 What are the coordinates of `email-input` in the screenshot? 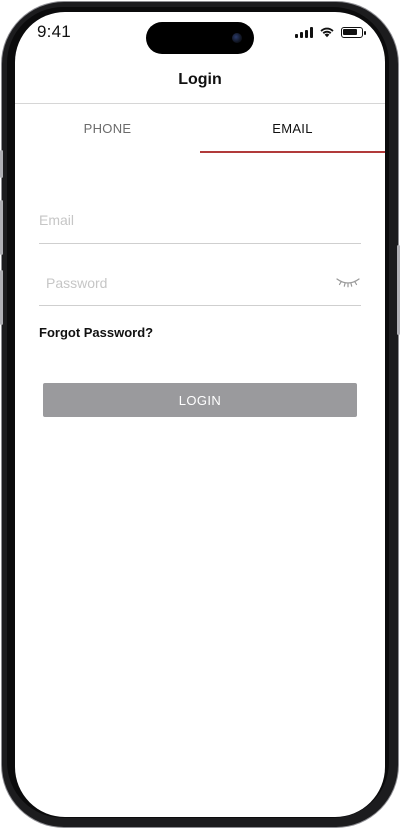 It's located at (200, 220).